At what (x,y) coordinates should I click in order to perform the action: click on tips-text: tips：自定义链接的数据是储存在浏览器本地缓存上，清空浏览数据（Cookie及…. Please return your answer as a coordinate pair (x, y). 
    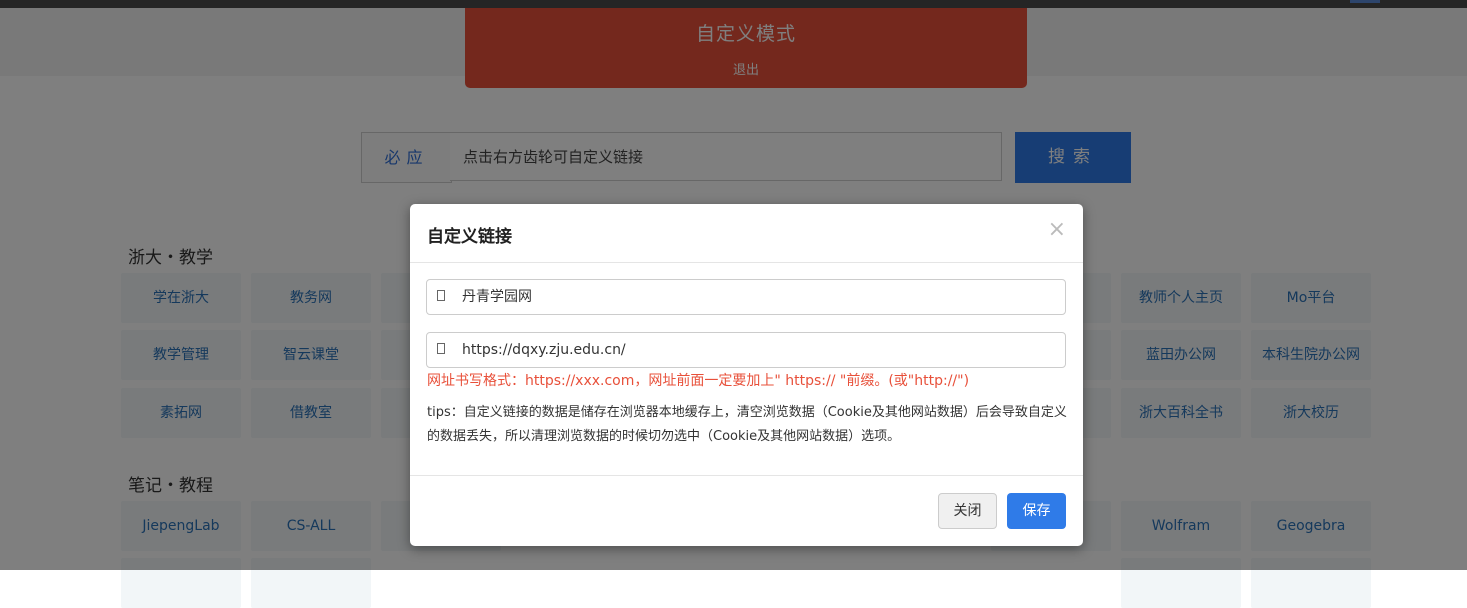
    Looking at the image, I should click on (747, 424).